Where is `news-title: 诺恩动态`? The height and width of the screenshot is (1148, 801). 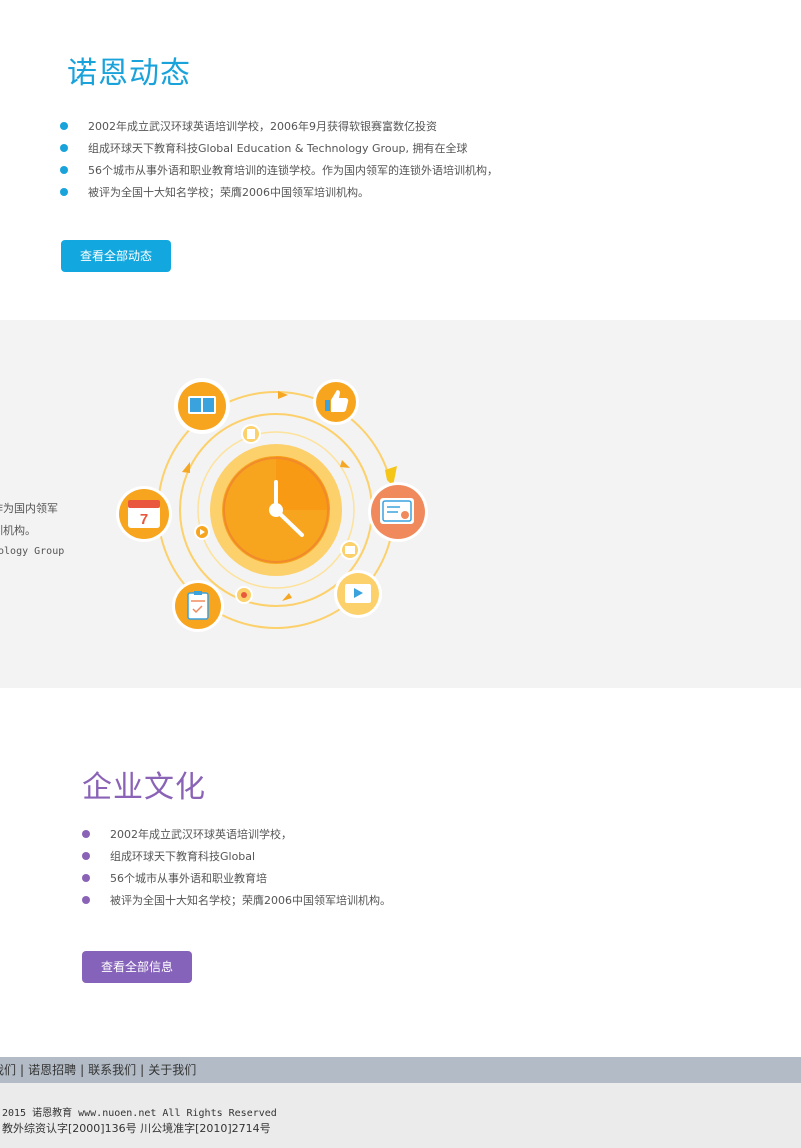
news-title: 诺恩动态 is located at coordinates (129, 73).